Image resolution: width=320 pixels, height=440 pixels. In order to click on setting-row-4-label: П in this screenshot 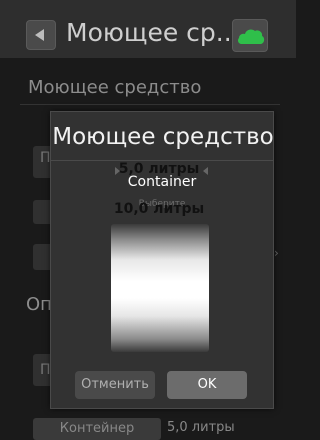, I will do `click(45, 370)`.